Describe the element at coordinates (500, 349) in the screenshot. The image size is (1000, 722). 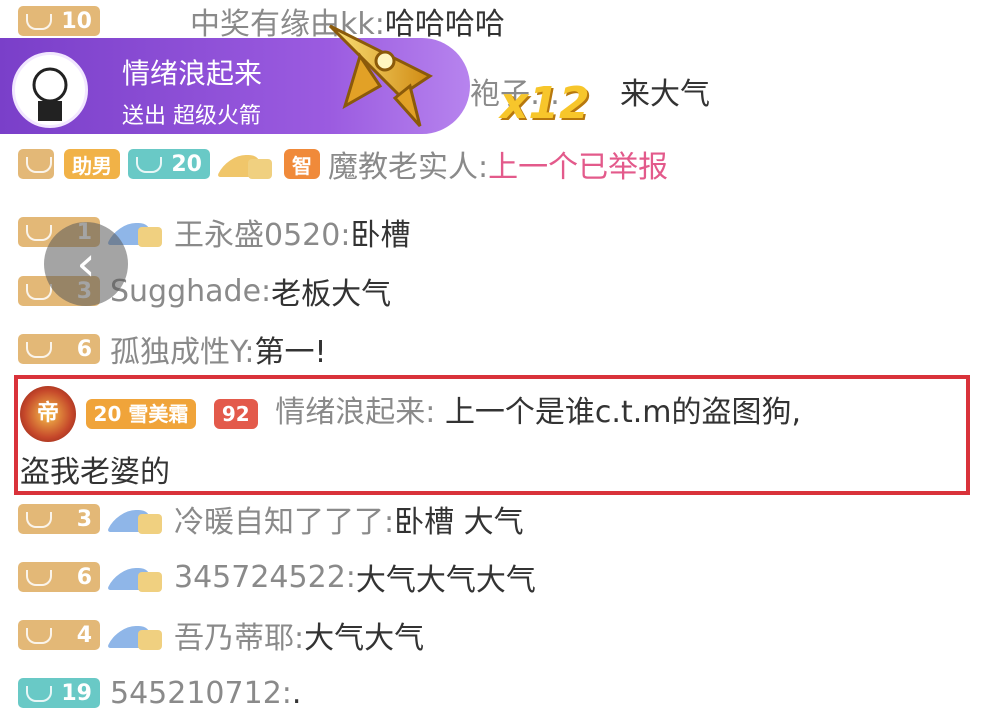
I see `chat-row: 6 孤独成性Y: 第一!` at that location.